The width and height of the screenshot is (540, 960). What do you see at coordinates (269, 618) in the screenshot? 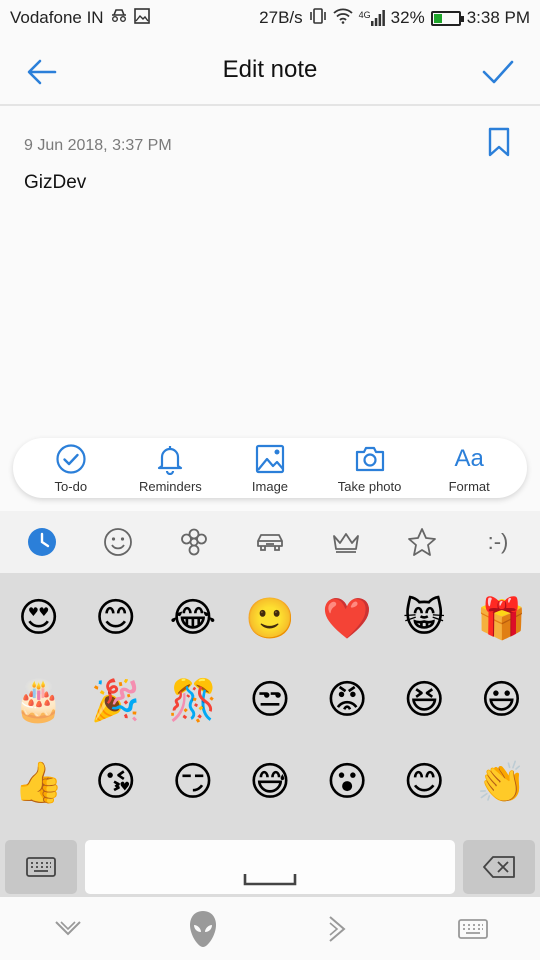
I see `emoji-key: 🙂` at bounding box center [269, 618].